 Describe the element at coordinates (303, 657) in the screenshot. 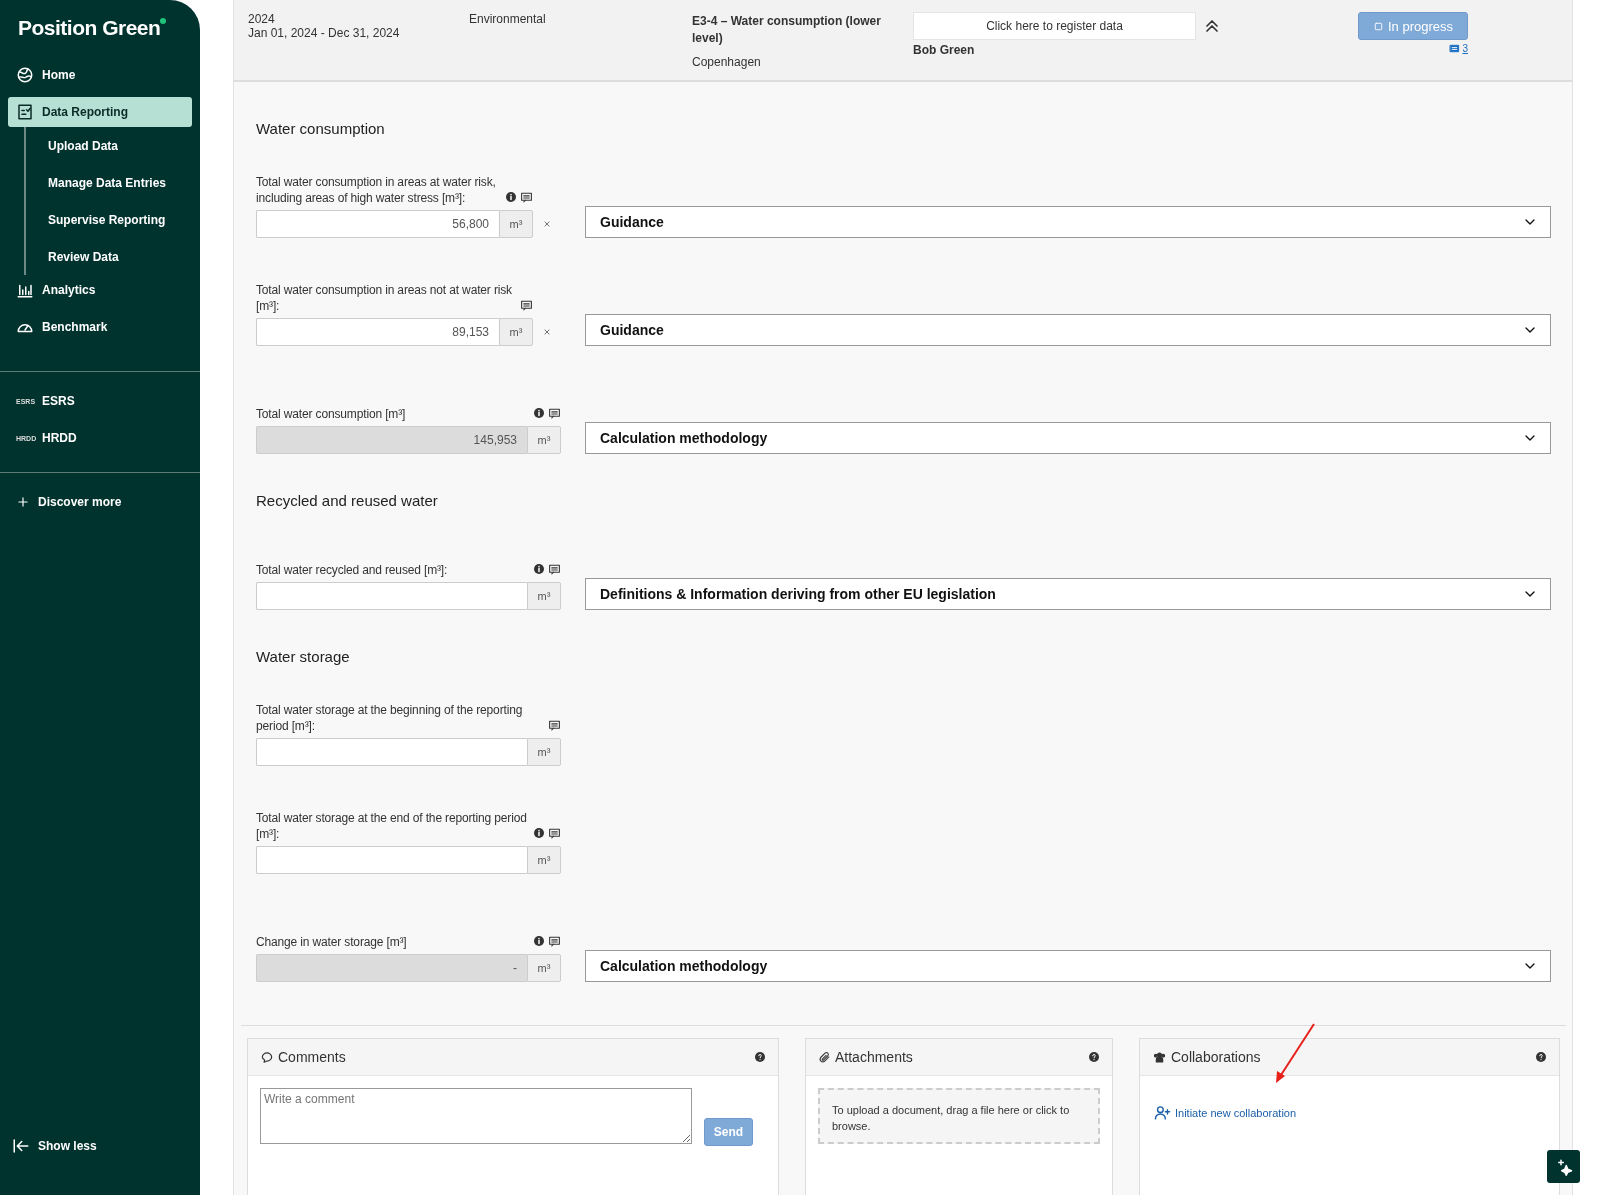

I see `section-heading: Water storage` at that location.